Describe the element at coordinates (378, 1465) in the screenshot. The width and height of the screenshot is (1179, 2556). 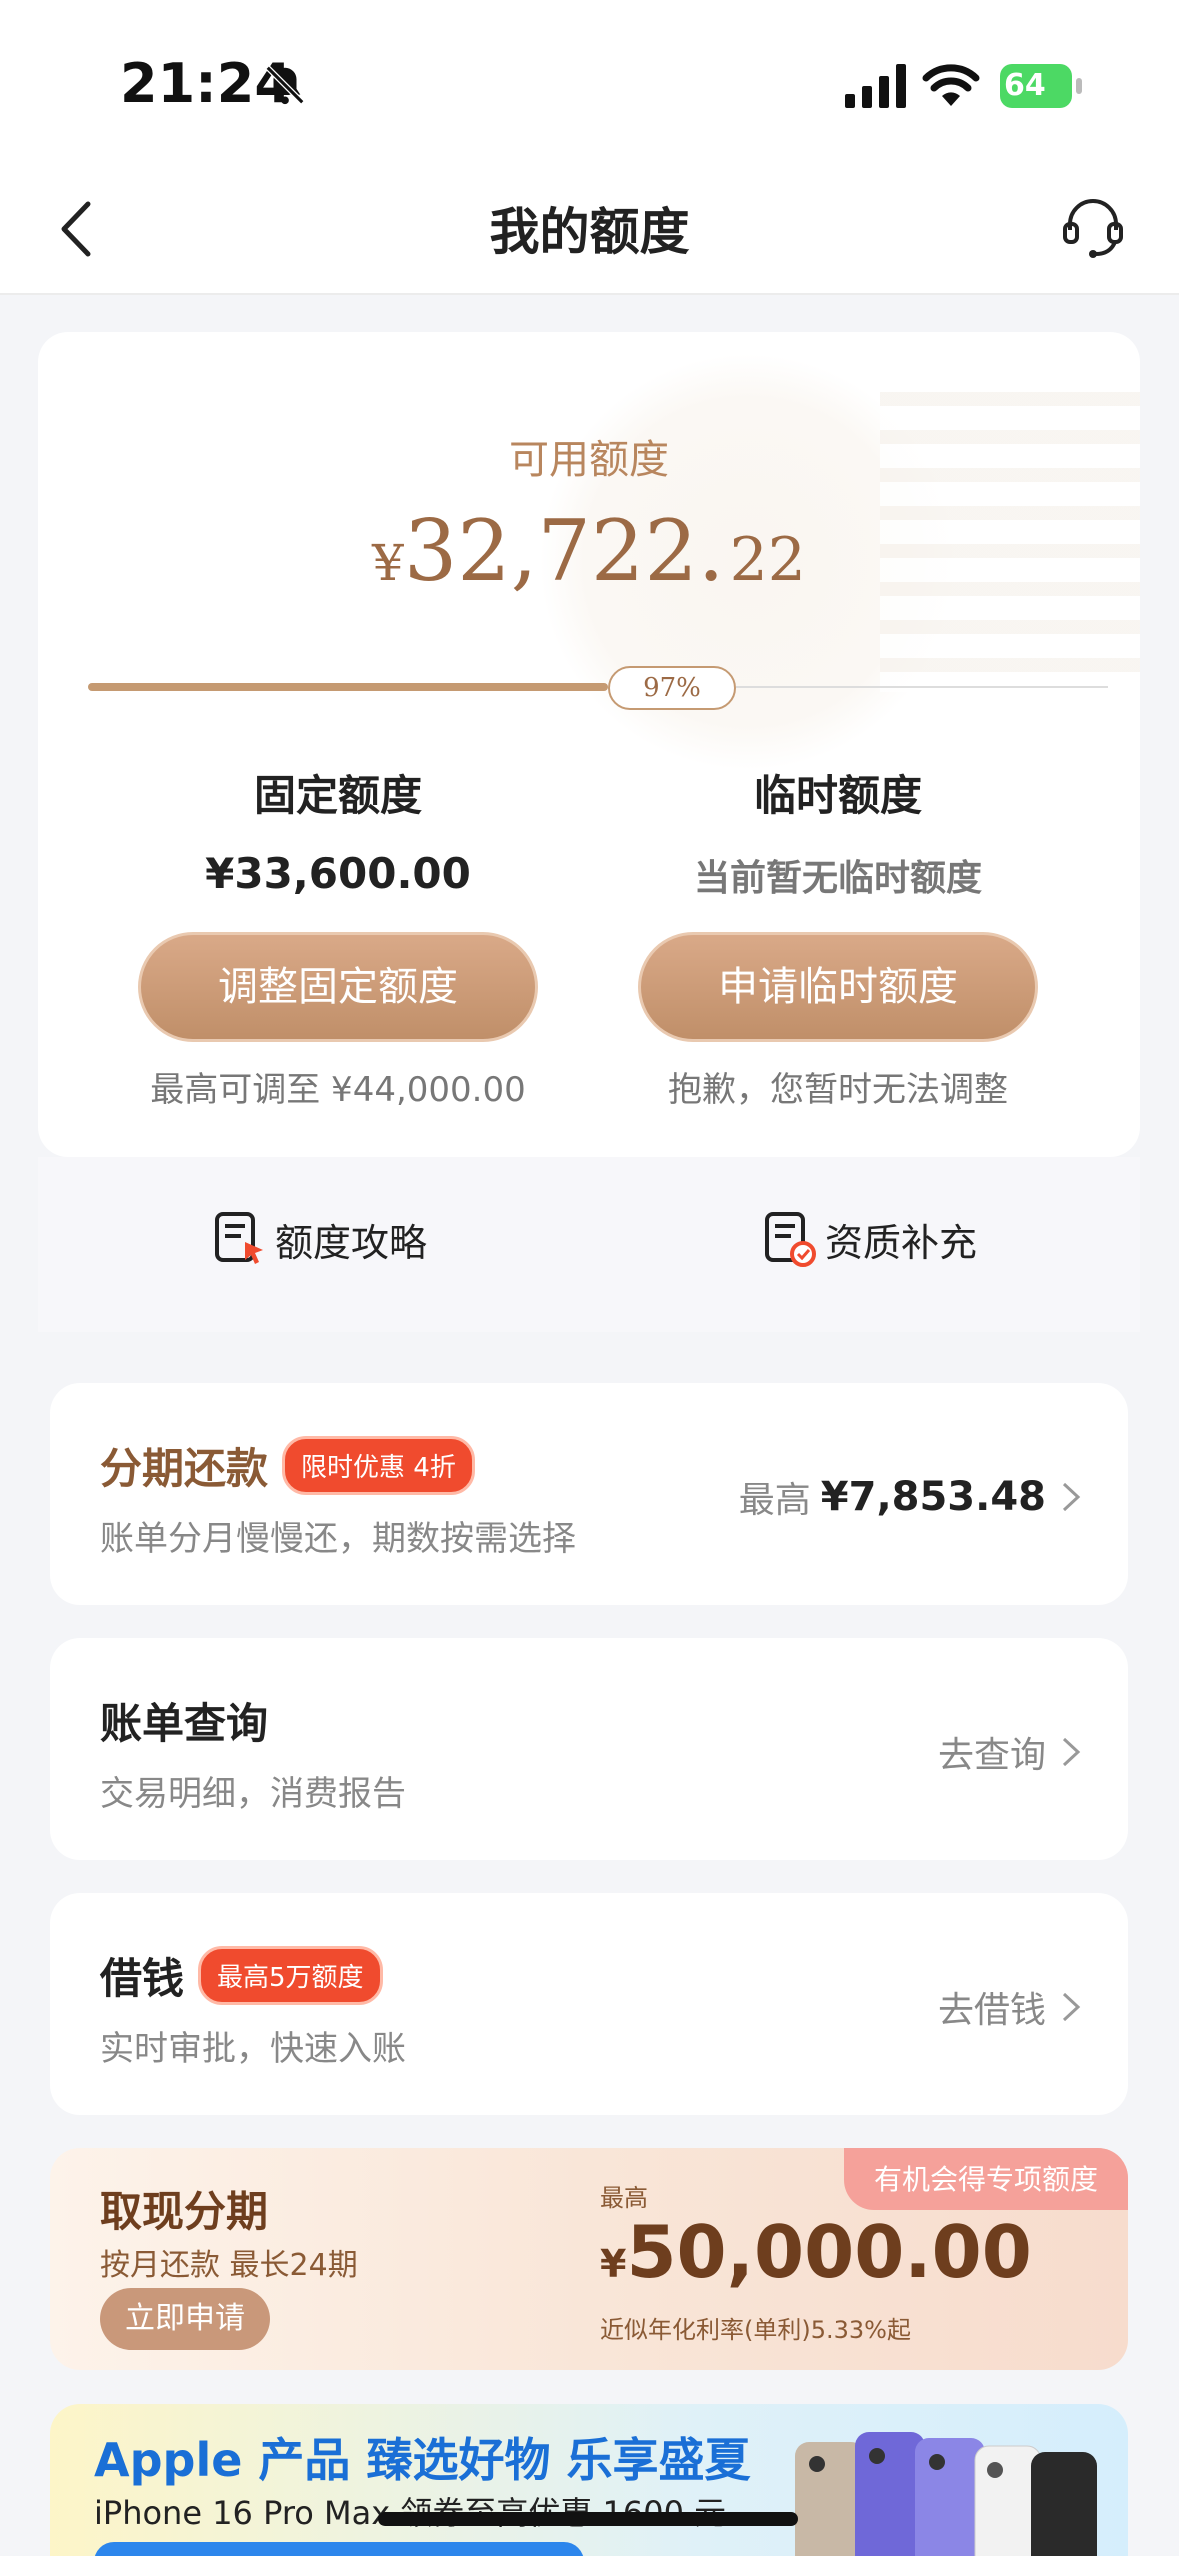
I see `installment-promo-badge: 限时优惠 4折` at that location.